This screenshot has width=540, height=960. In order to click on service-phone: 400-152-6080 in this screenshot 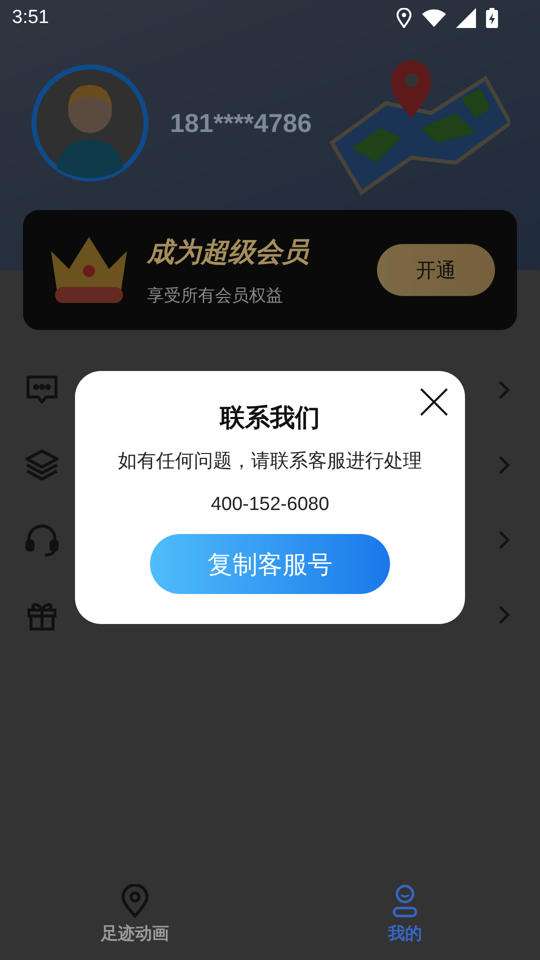, I will do `click(270, 505)`.